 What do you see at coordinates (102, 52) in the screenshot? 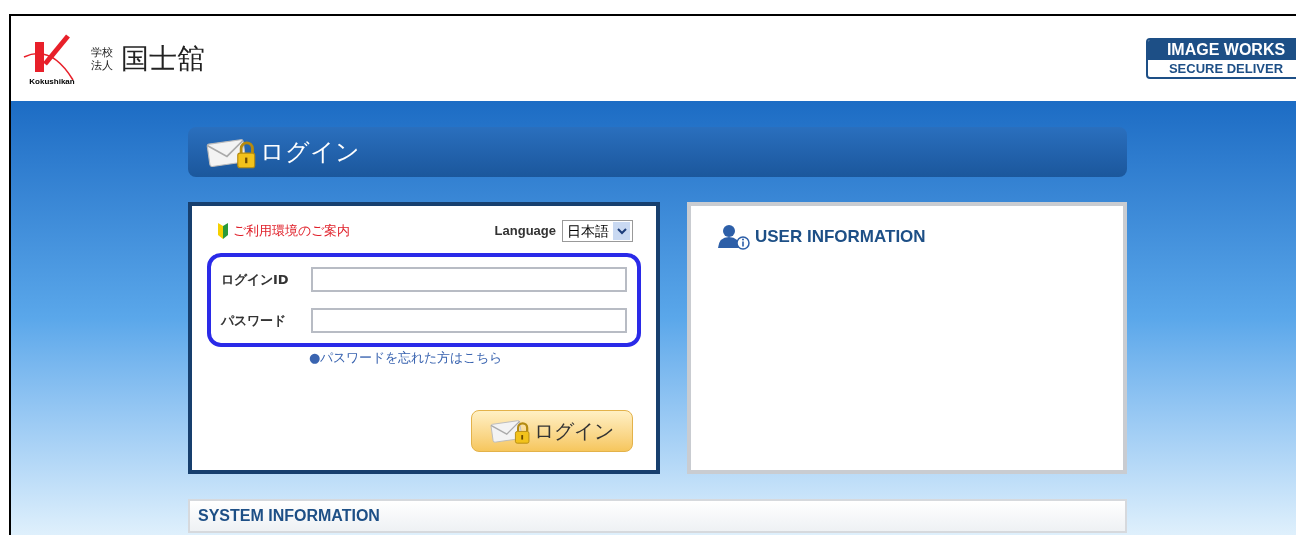
I see `logo-subtitle: 学校` at bounding box center [102, 52].